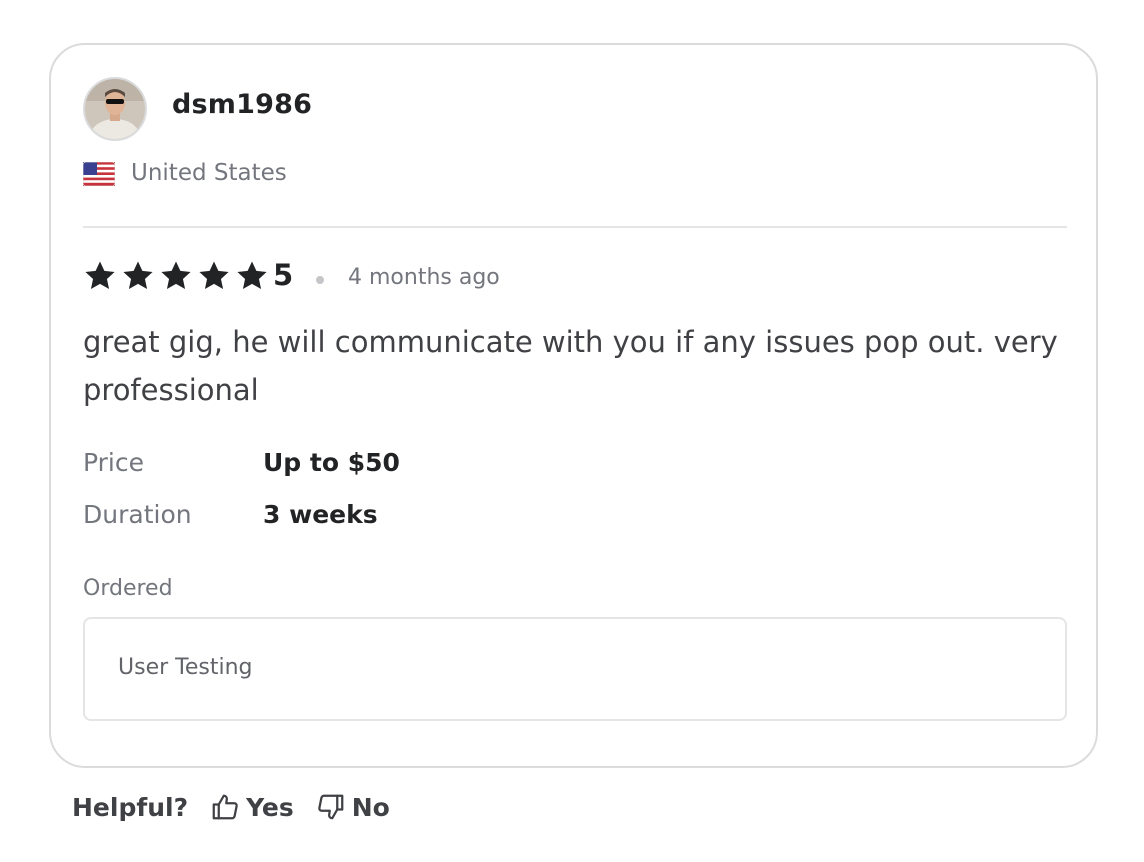  I want to click on helpful-no-button: No, so click(353, 807).